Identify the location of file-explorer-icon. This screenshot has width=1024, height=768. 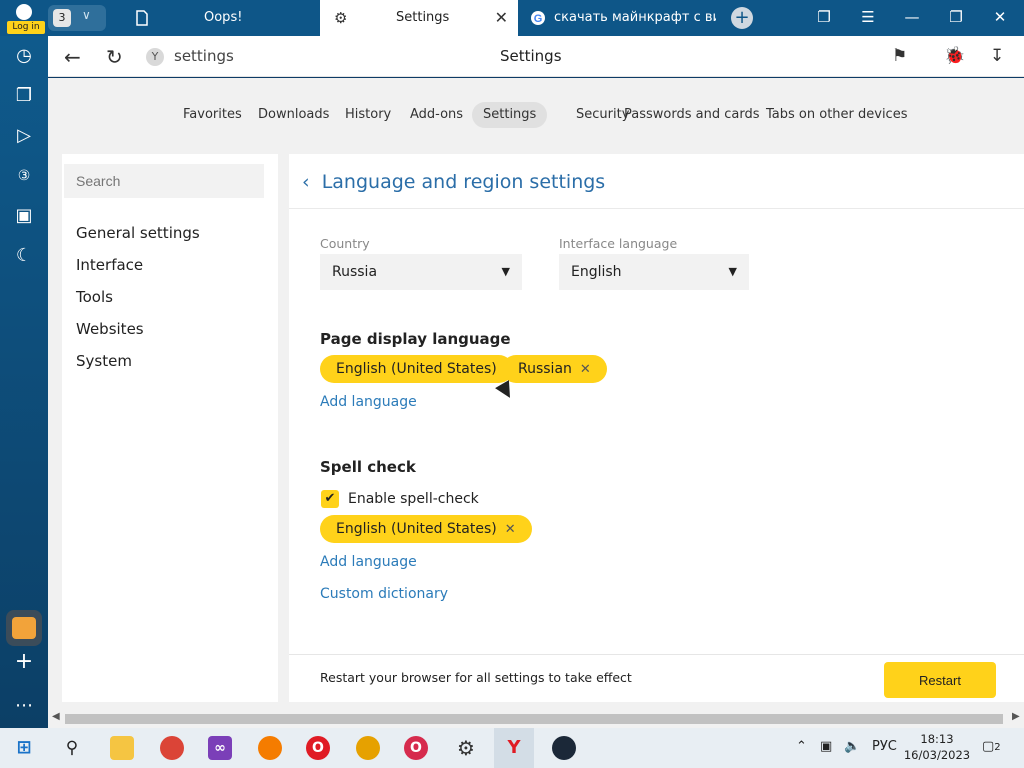
(122, 748).